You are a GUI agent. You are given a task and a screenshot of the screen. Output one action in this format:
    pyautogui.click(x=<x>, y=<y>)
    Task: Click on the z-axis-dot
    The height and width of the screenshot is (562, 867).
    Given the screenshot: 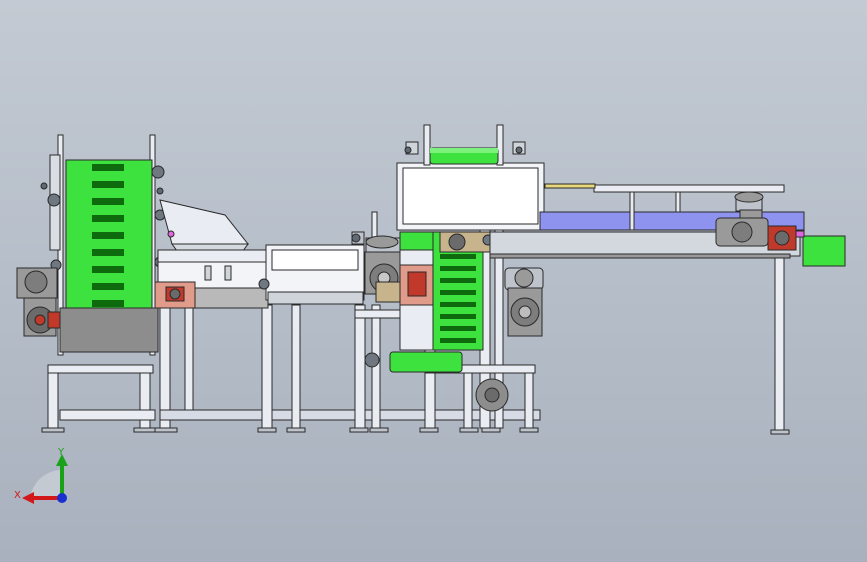 What is the action you would take?
    pyautogui.click(x=62, y=498)
    